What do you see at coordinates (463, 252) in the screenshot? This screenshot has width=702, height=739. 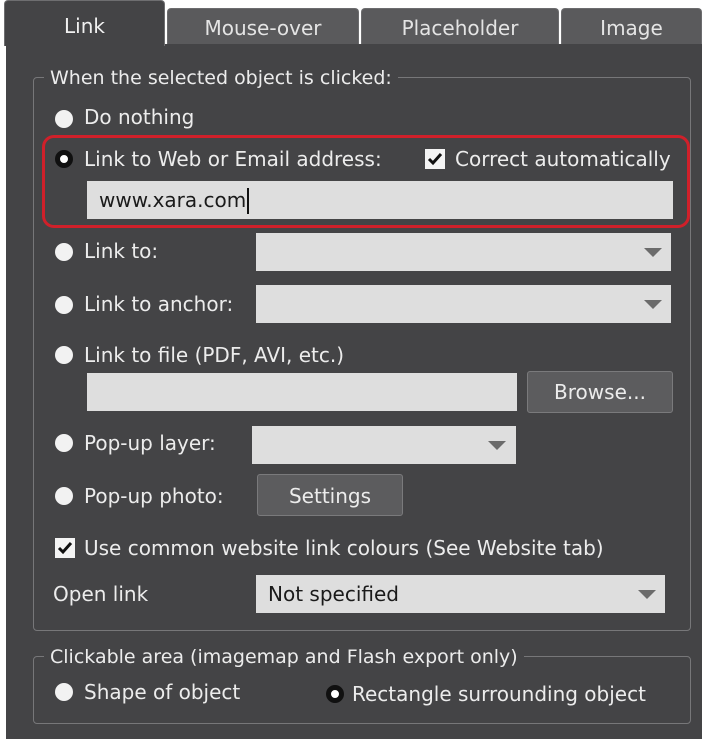 I see `link-to-dropdown` at bounding box center [463, 252].